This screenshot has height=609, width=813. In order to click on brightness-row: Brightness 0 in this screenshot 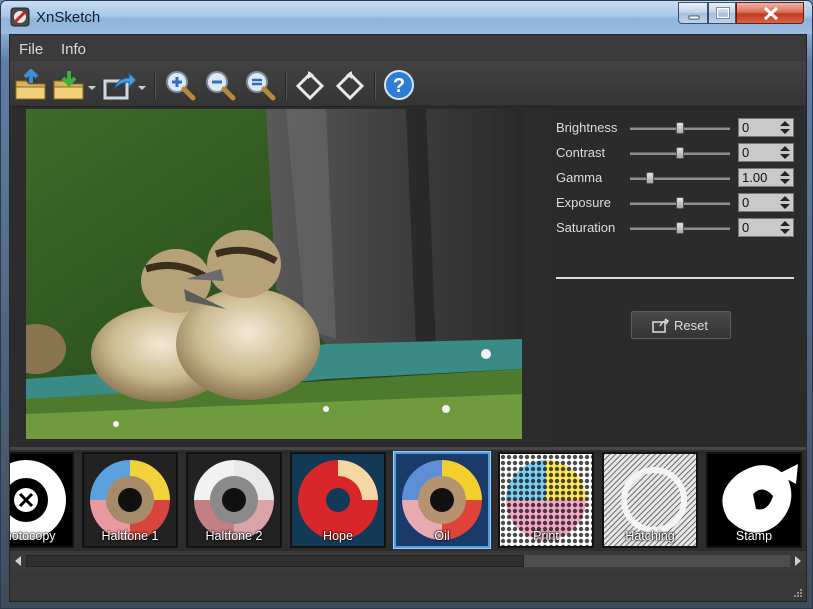, I will do `click(678, 128)`.